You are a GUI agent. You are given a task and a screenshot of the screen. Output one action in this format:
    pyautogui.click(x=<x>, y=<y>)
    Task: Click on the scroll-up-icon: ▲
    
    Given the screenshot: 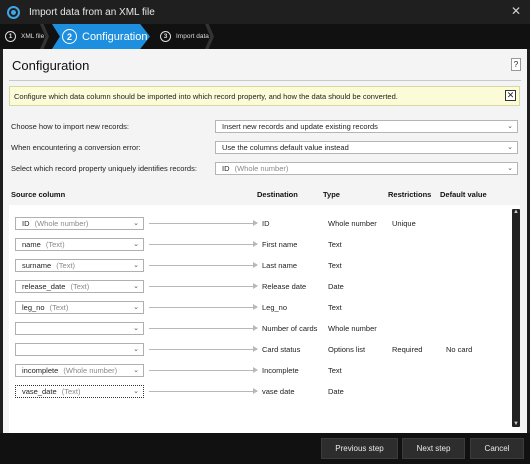 What is the action you would take?
    pyautogui.click(x=516, y=212)
    